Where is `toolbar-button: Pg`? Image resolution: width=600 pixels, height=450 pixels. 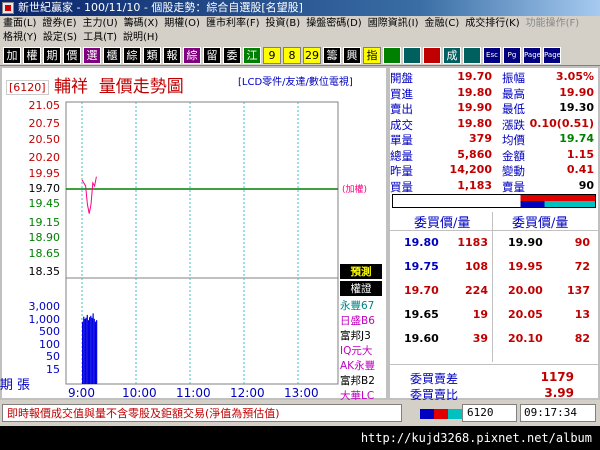 toolbar-button: Pg is located at coordinates (512, 55).